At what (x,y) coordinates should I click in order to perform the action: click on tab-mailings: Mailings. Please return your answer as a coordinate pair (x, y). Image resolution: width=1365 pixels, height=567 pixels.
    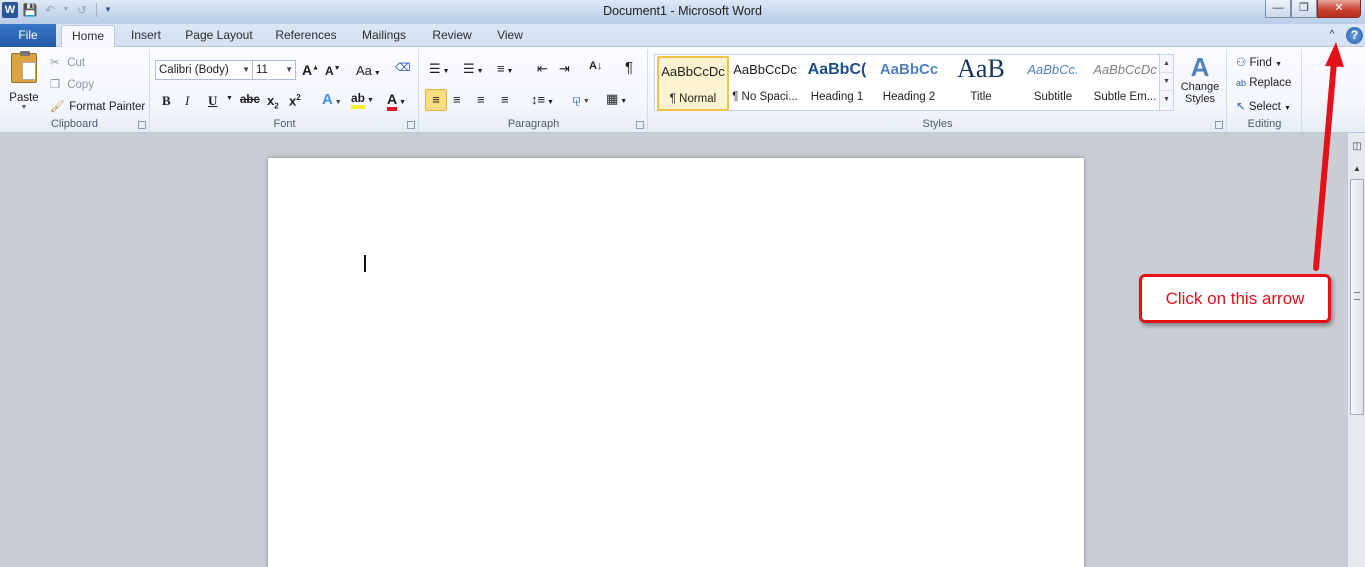
    Looking at the image, I should click on (384, 35).